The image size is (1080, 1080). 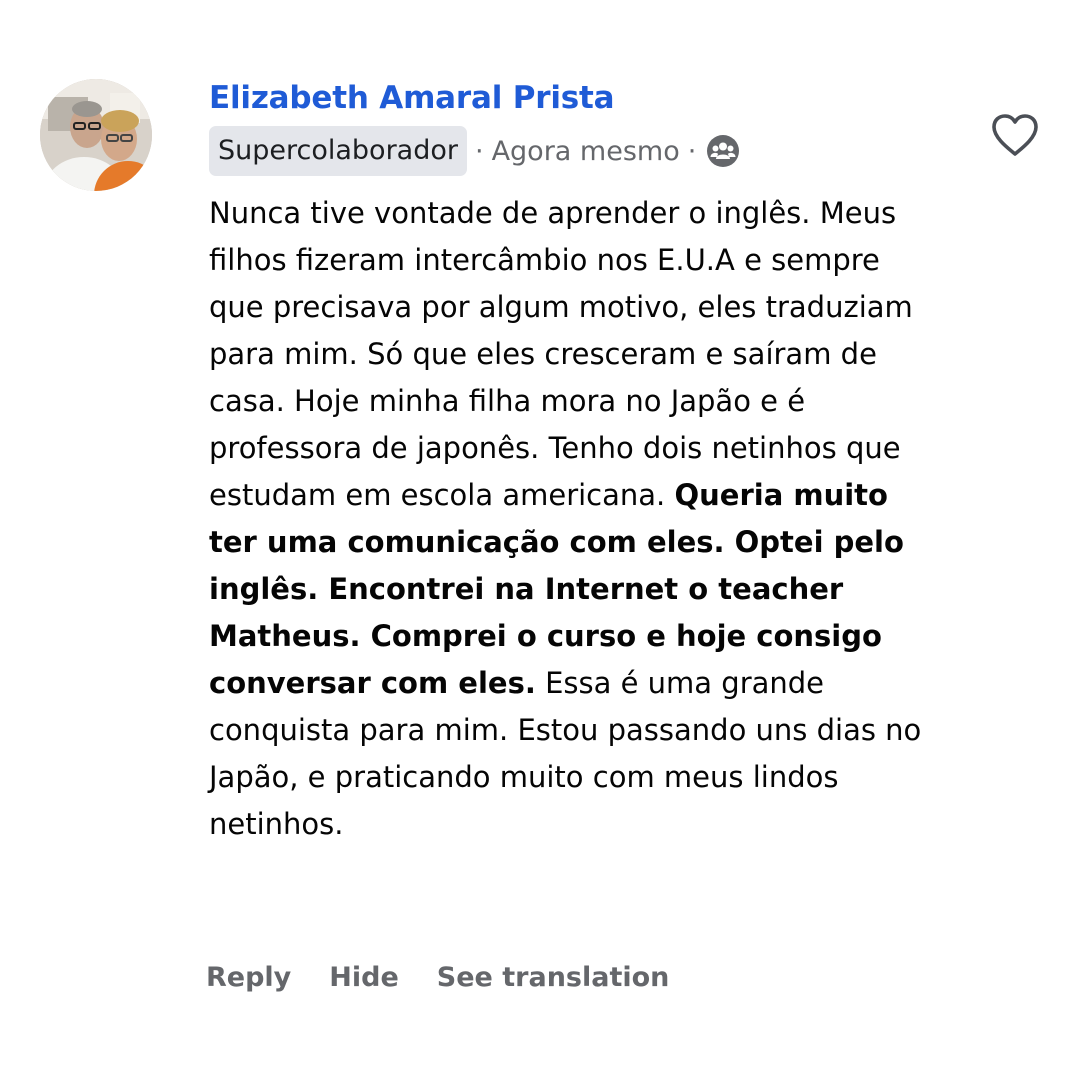 I want to click on comment-actions: Reply Hide See translation, so click(x=456, y=977).